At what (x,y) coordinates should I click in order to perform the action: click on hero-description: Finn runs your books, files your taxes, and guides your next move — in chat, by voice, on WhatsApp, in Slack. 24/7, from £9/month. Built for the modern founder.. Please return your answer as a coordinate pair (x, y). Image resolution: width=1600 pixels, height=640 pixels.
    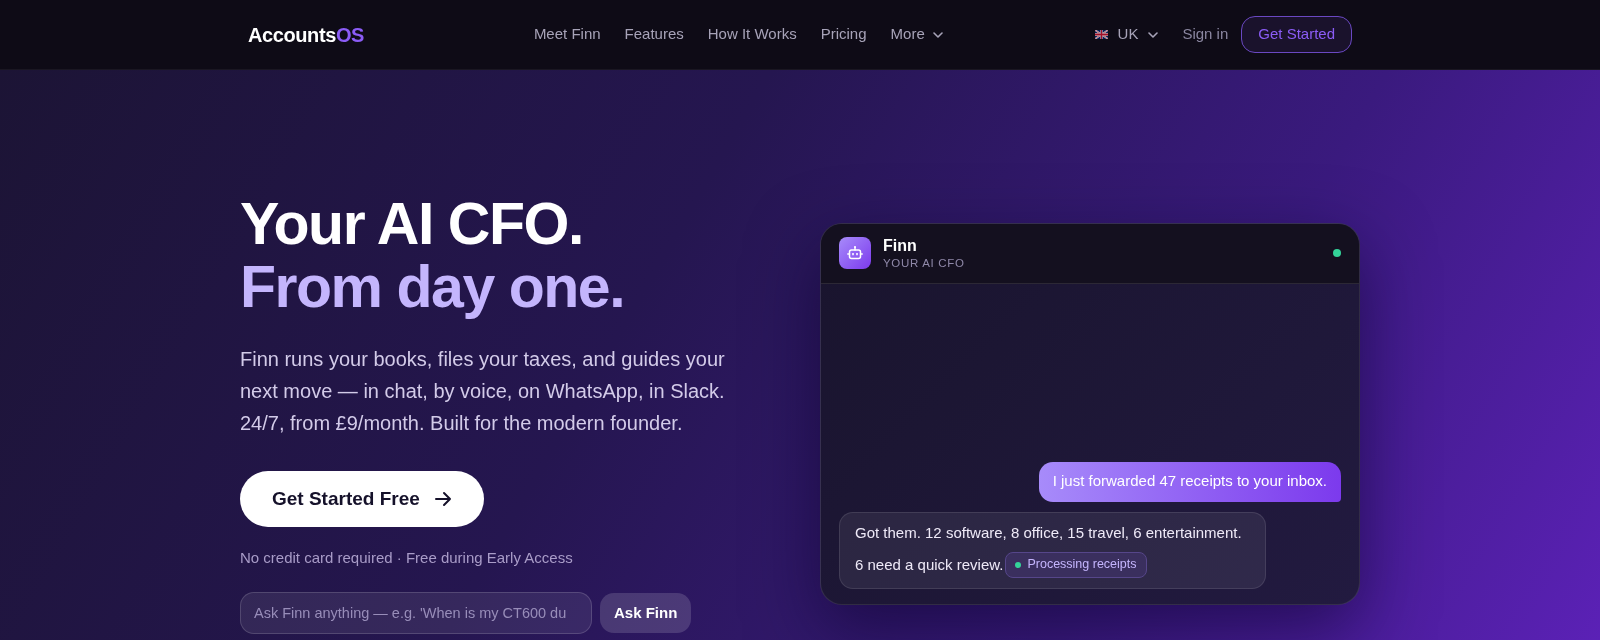
    Looking at the image, I should click on (483, 391).